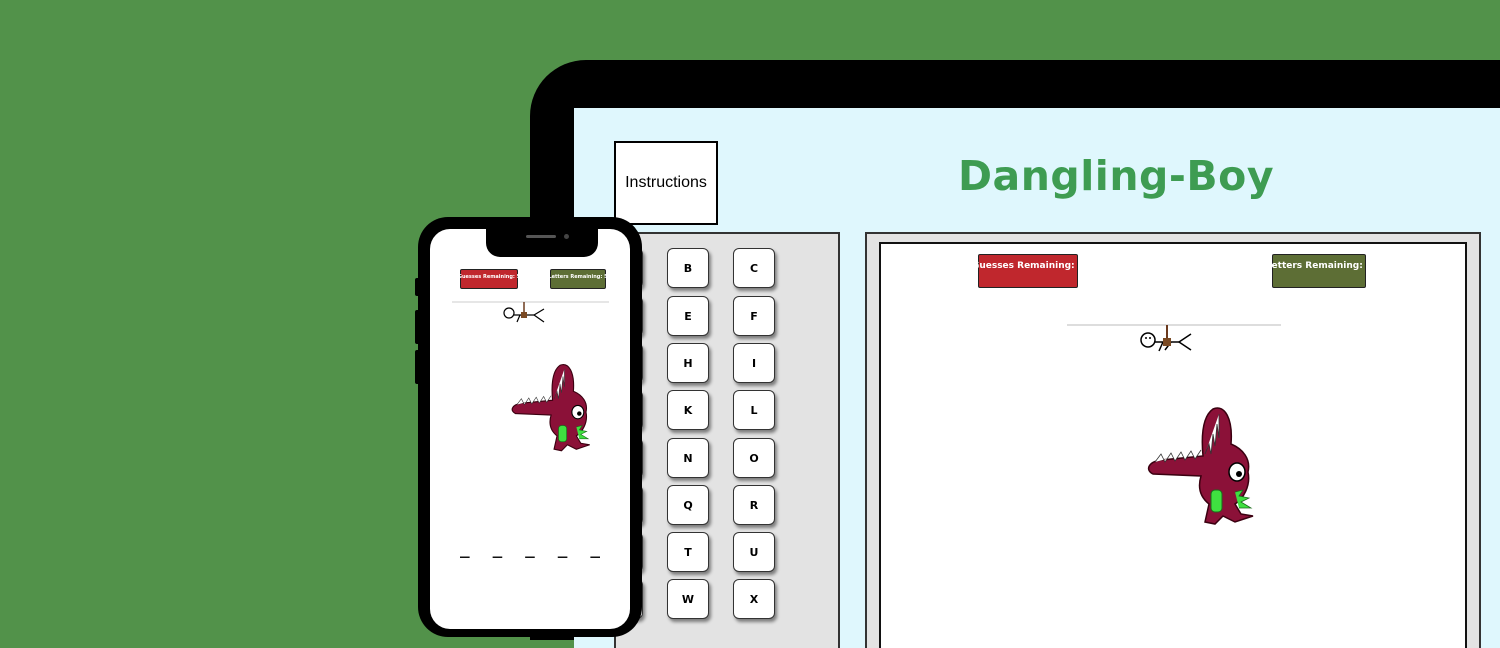  Describe the element at coordinates (550, 408) in the screenshot. I see `phone-dinosaur-monster-icon` at that location.